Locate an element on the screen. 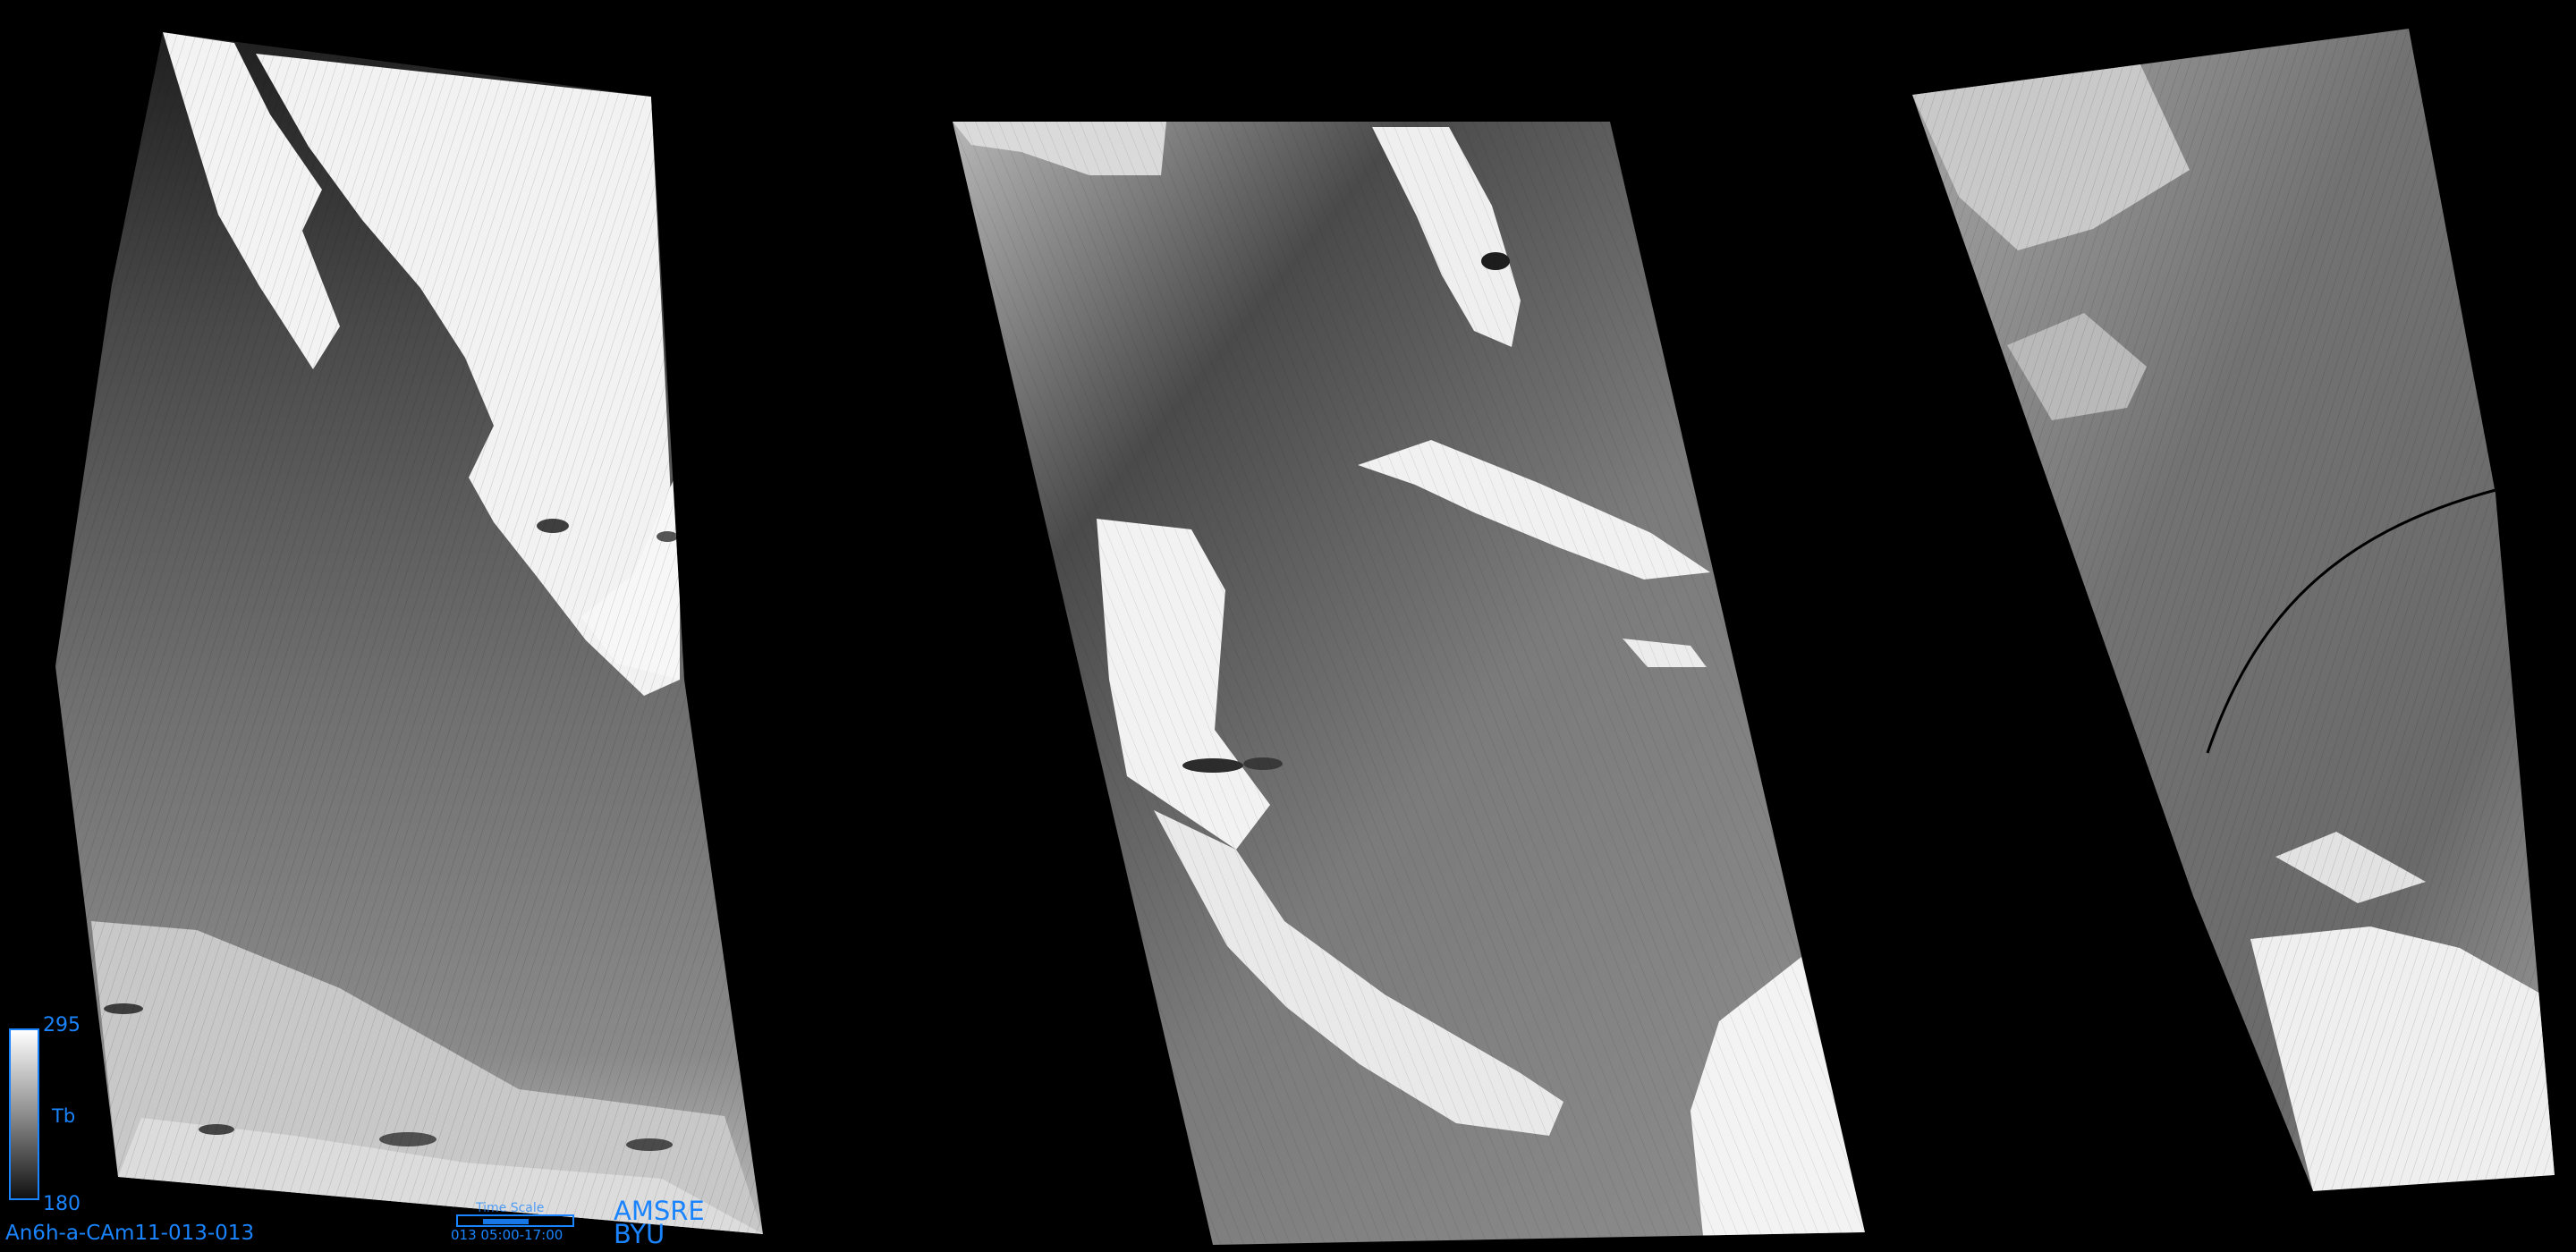 The width and height of the screenshot is (2576, 1252). time-scale-range: 05:00-17:00 is located at coordinates (522, 1235).